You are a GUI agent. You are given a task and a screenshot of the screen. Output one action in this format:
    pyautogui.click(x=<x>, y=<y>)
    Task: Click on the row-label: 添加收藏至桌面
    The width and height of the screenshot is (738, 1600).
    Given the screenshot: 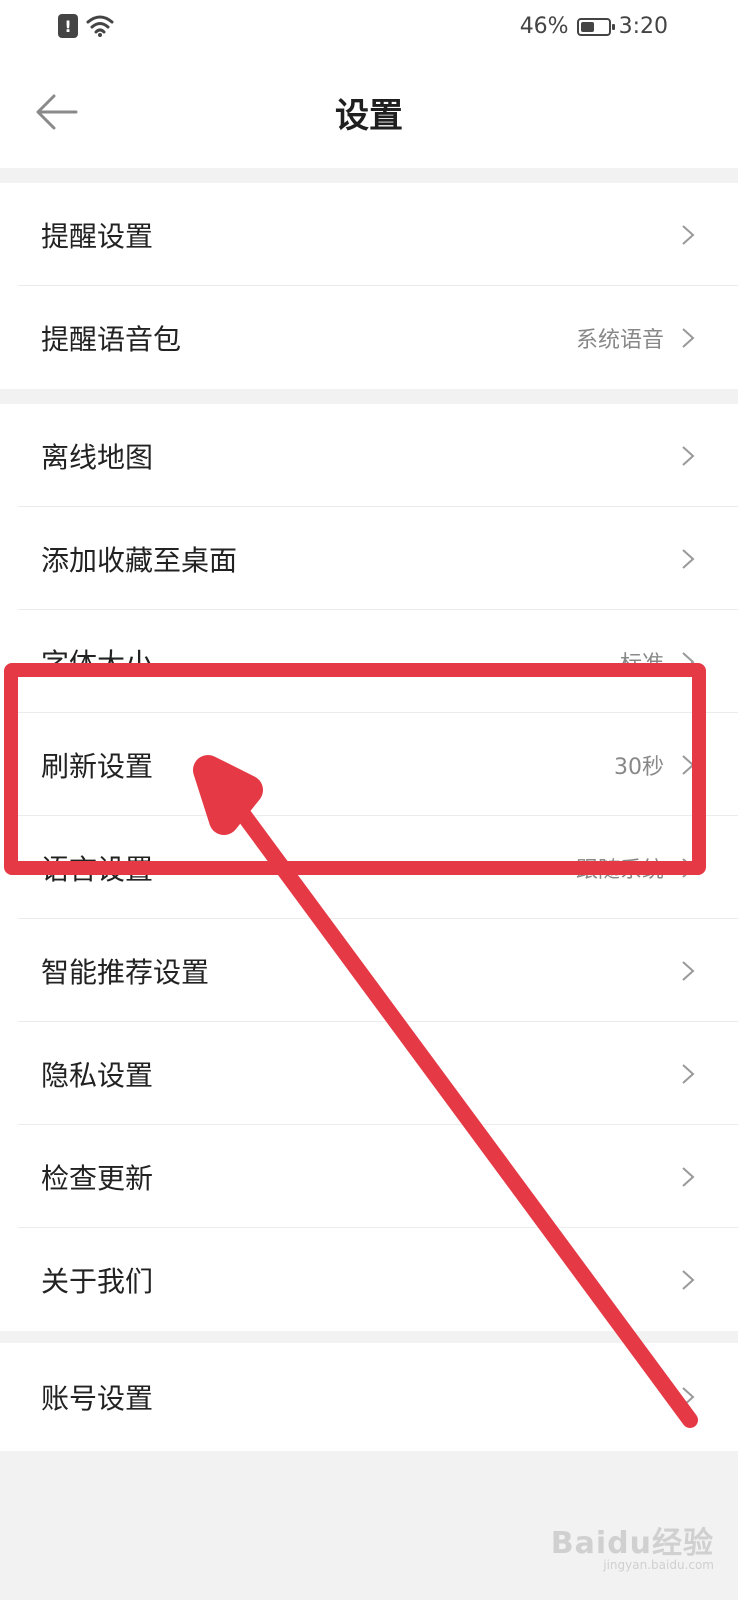 What is the action you would take?
    pyautogui.click(x=139, y=560)
    